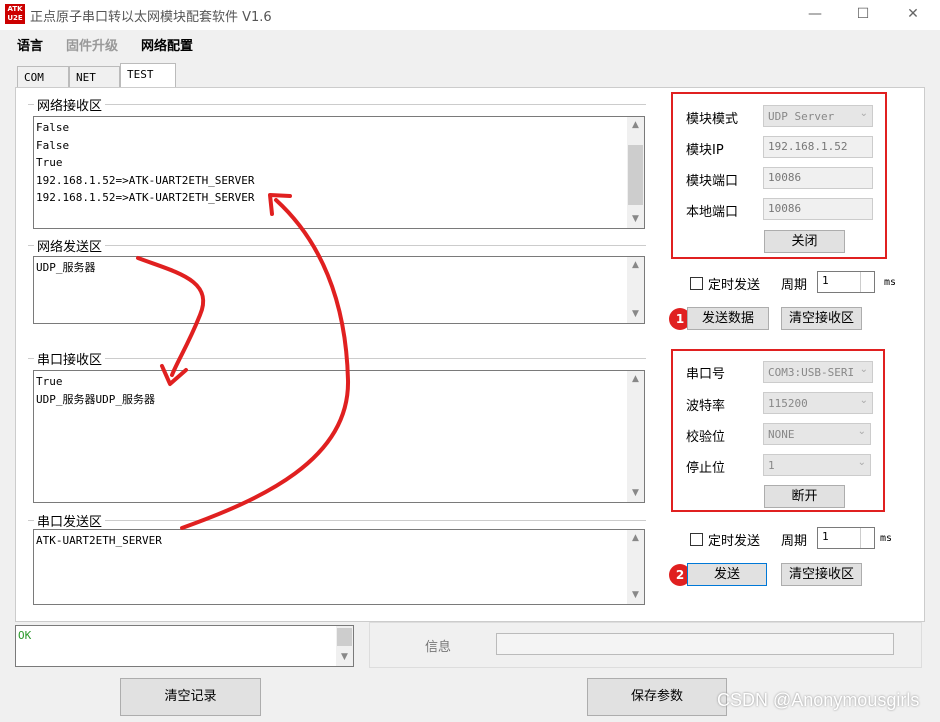  Describe the element at coordinates (171, 316) in the screenshot. I see `arrow-net-to-serial` at that location.